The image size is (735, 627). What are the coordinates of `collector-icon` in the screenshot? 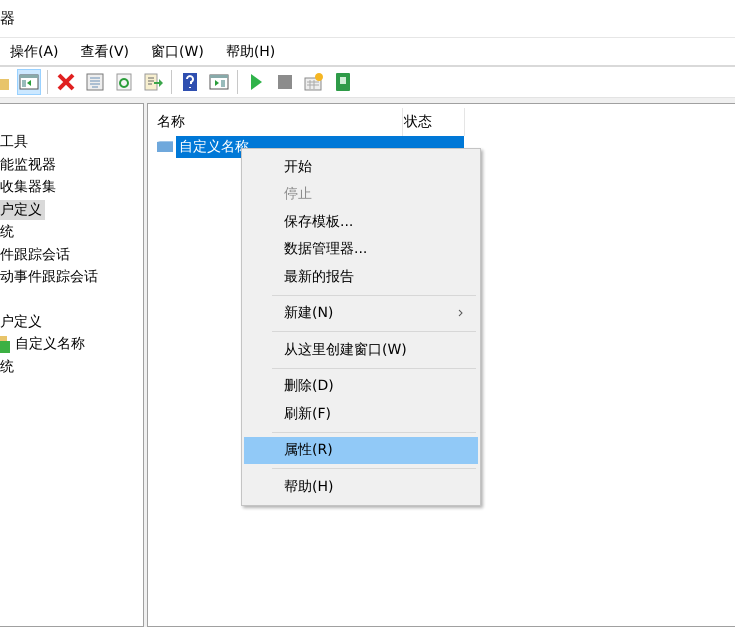 It's located at (5, 344).